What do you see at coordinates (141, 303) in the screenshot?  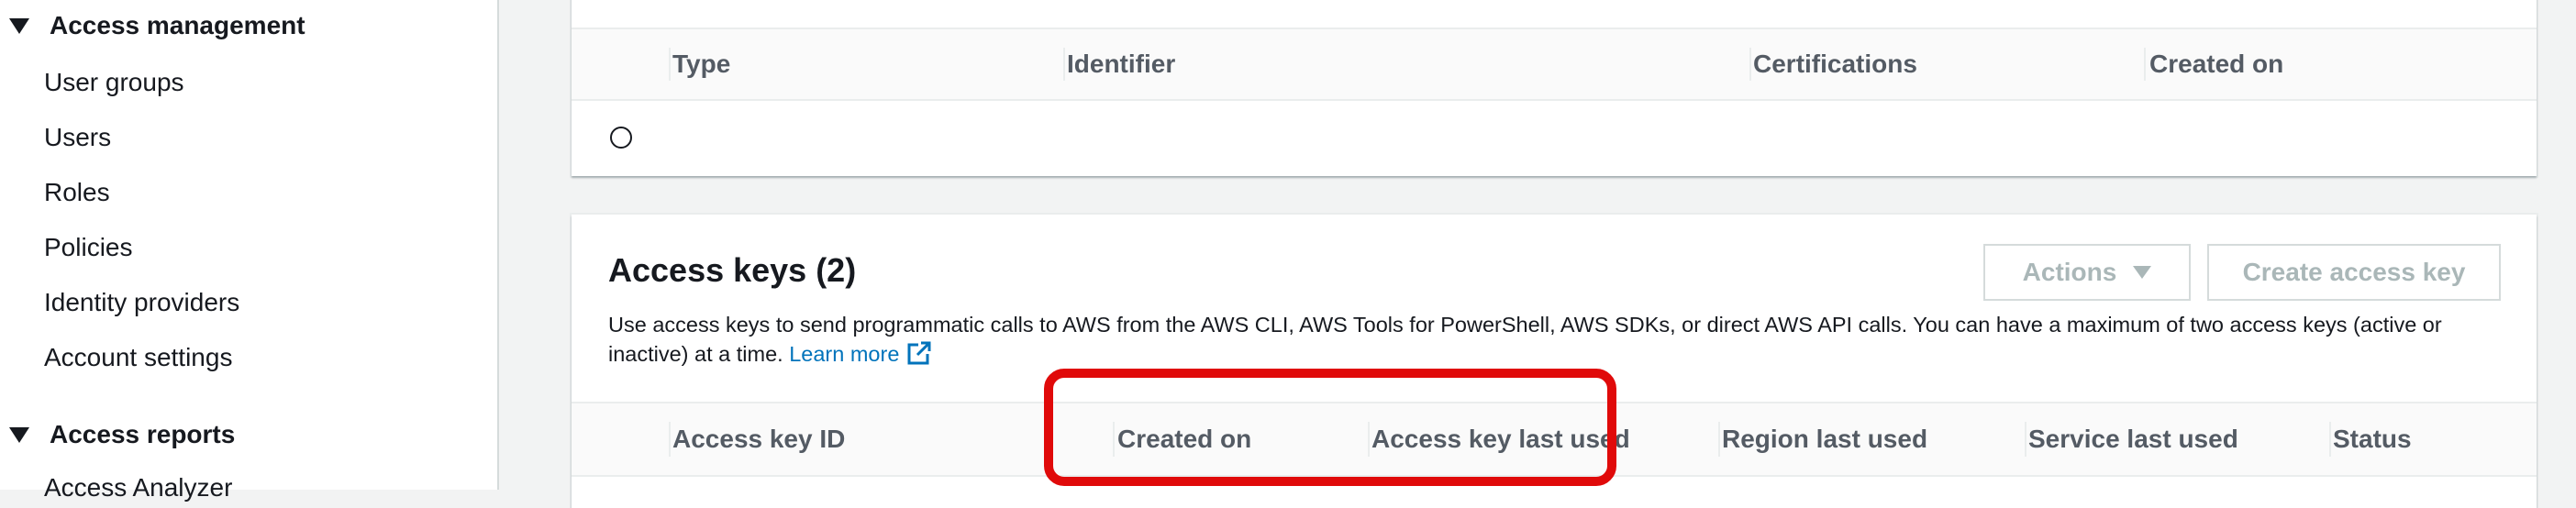 I see `sidebar-item-identity-providers: Identity providers` at bounding box center [141, 303].